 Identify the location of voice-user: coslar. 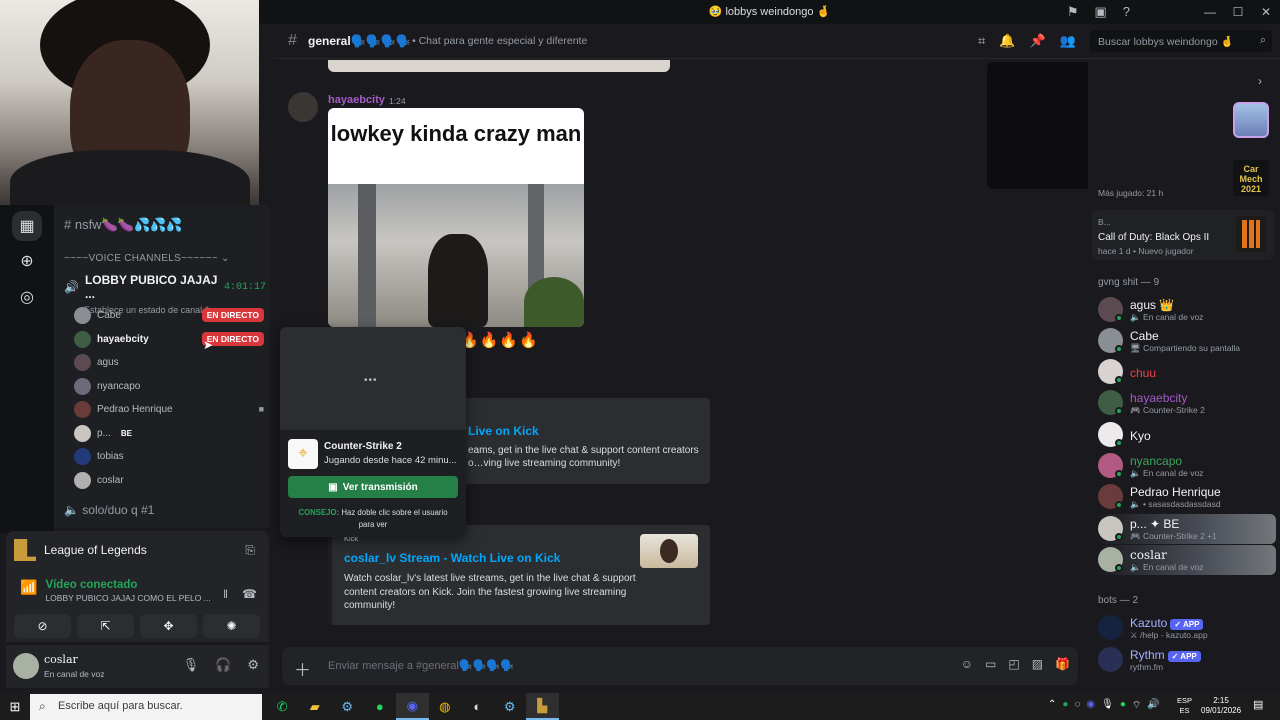
(169, 480).